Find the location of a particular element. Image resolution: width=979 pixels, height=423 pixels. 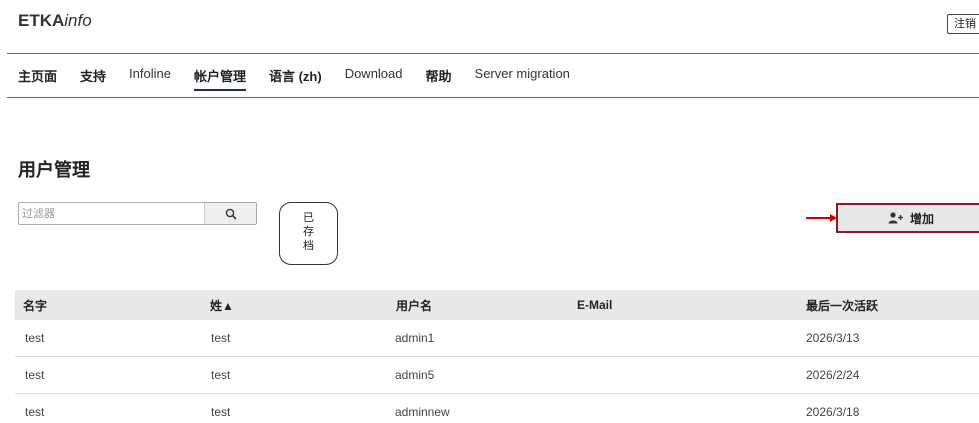

archived-label-char: 已 is located at coordinates (308, 218).